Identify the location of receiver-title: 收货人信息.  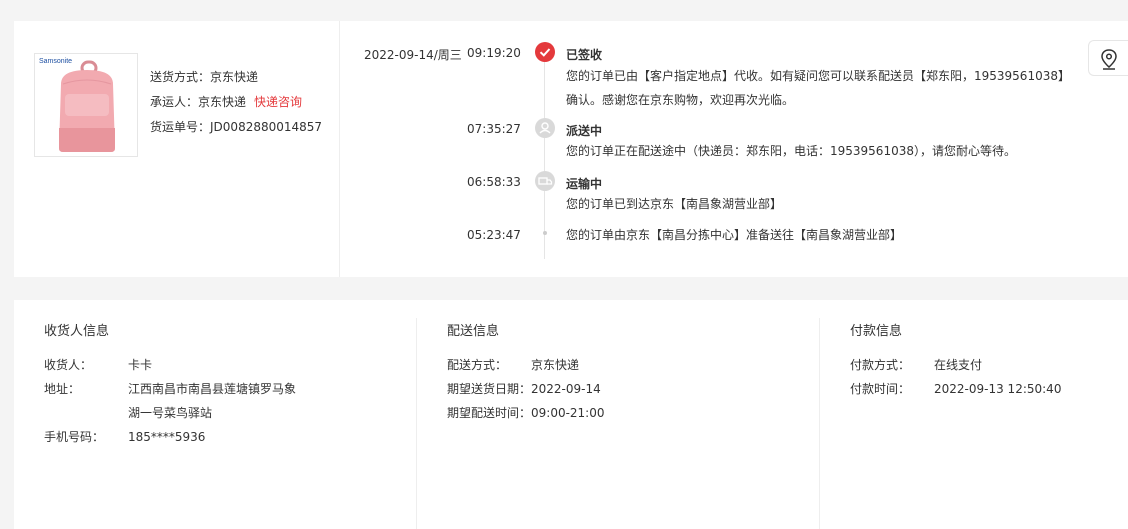
(77, 331).